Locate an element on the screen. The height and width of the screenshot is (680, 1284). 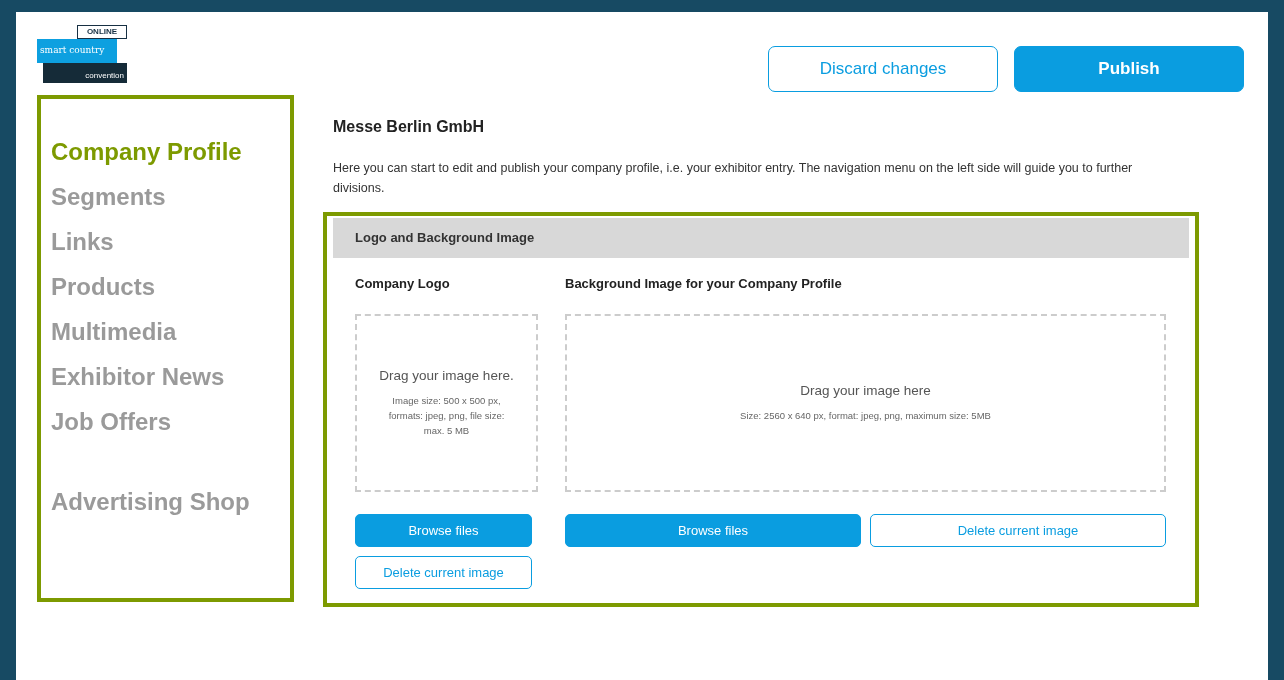
sidebar-item: Multimedia is located at coordinates (114, 331).